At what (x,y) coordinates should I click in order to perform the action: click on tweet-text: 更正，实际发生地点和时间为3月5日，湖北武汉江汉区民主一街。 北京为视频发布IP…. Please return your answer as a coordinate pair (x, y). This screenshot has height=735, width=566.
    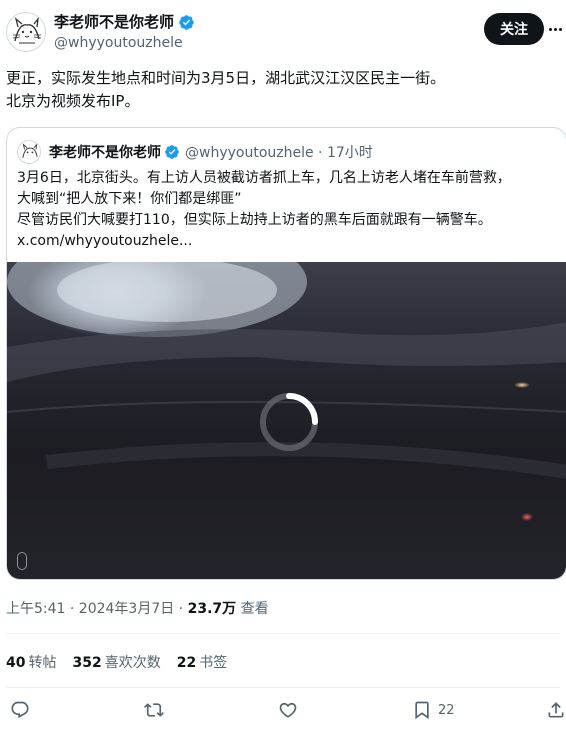
    Looking at the image, I should click on (283, 90).